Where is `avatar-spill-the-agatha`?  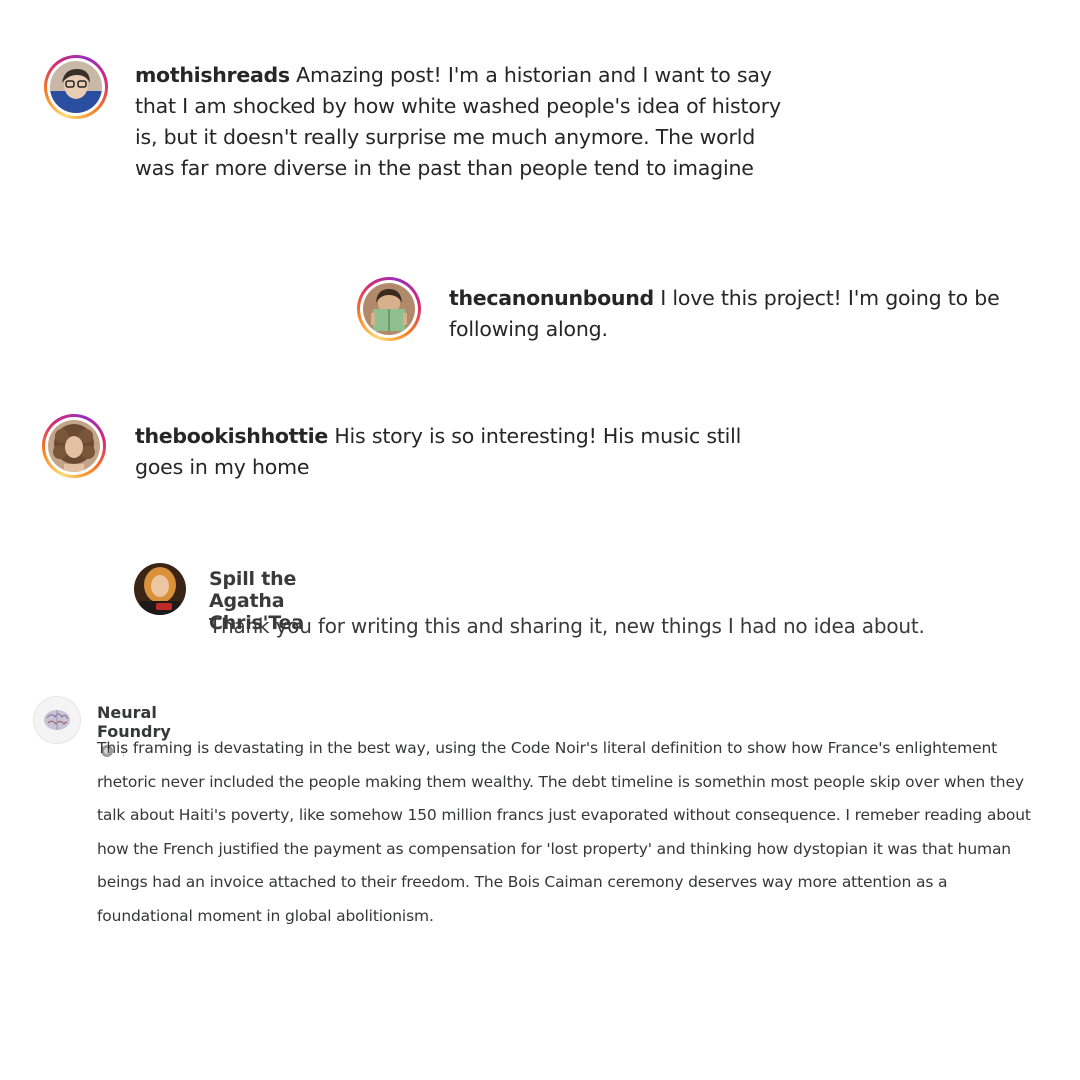
avatar-spill-the-agatha is located at coordinates (160, 589).